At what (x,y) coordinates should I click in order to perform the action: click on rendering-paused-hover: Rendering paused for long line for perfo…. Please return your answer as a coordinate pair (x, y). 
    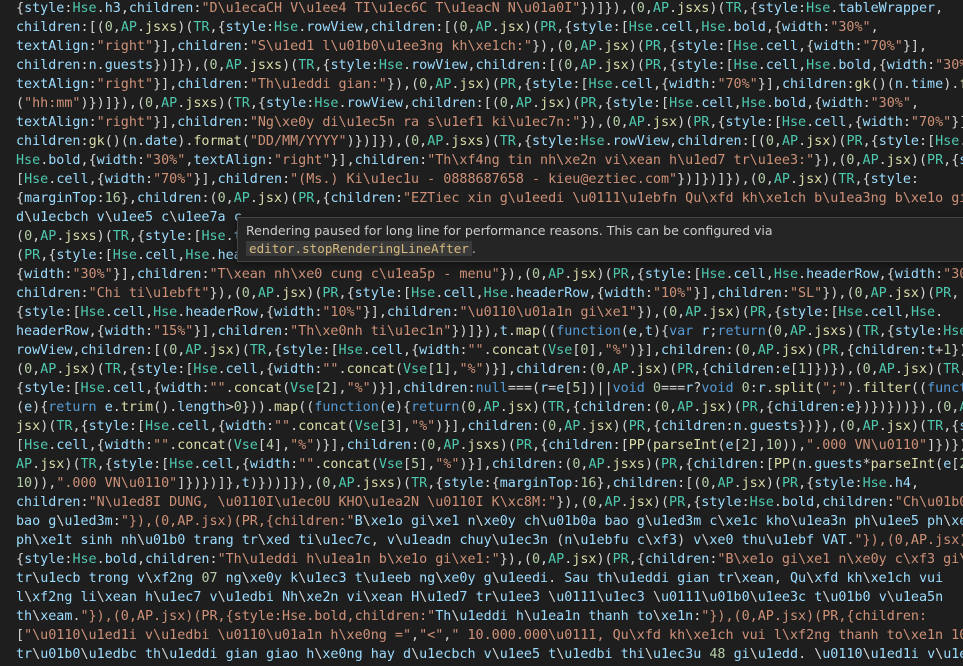
    Looking at the image, I should click on (600, 239).